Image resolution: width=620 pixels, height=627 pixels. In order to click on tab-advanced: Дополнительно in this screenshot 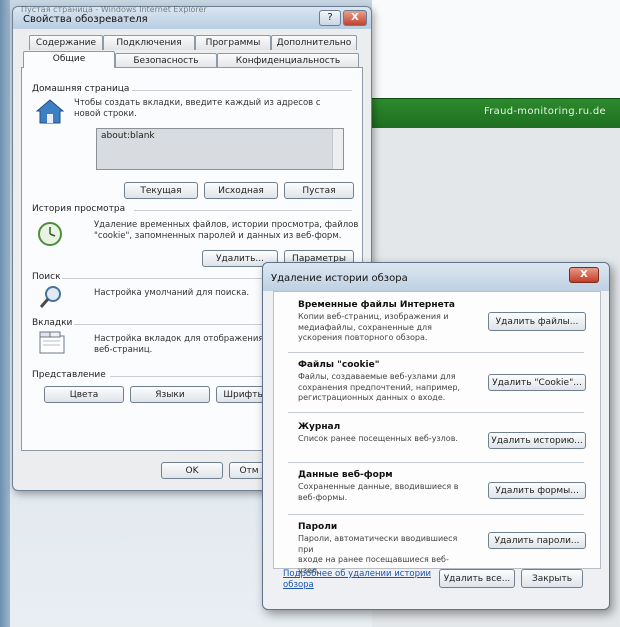, I will do `click(314, 42)`.